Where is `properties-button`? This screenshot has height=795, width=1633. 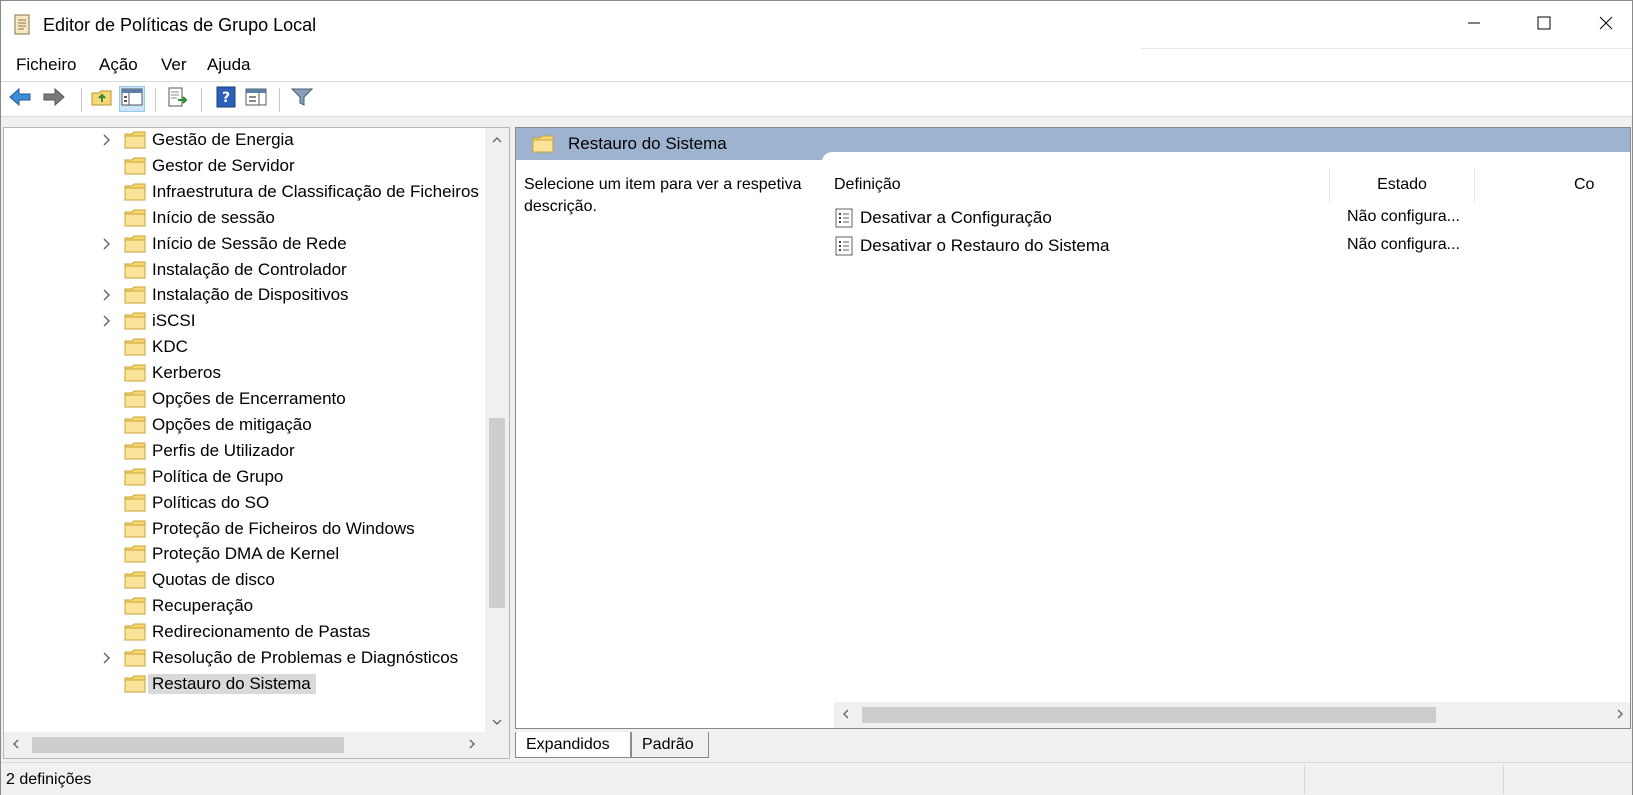
properties-button is located at coordinates (256, 99).